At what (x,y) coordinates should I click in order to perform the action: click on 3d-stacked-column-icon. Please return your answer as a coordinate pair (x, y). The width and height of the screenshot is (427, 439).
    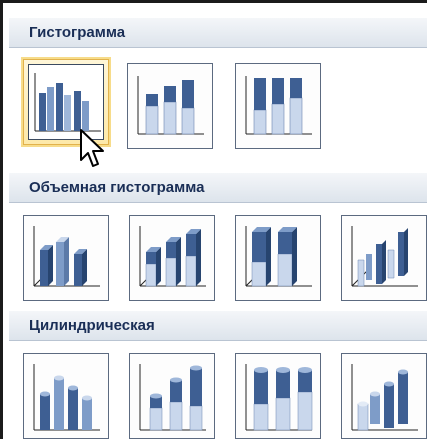
    Looking at the image, I should click on (172, 256).